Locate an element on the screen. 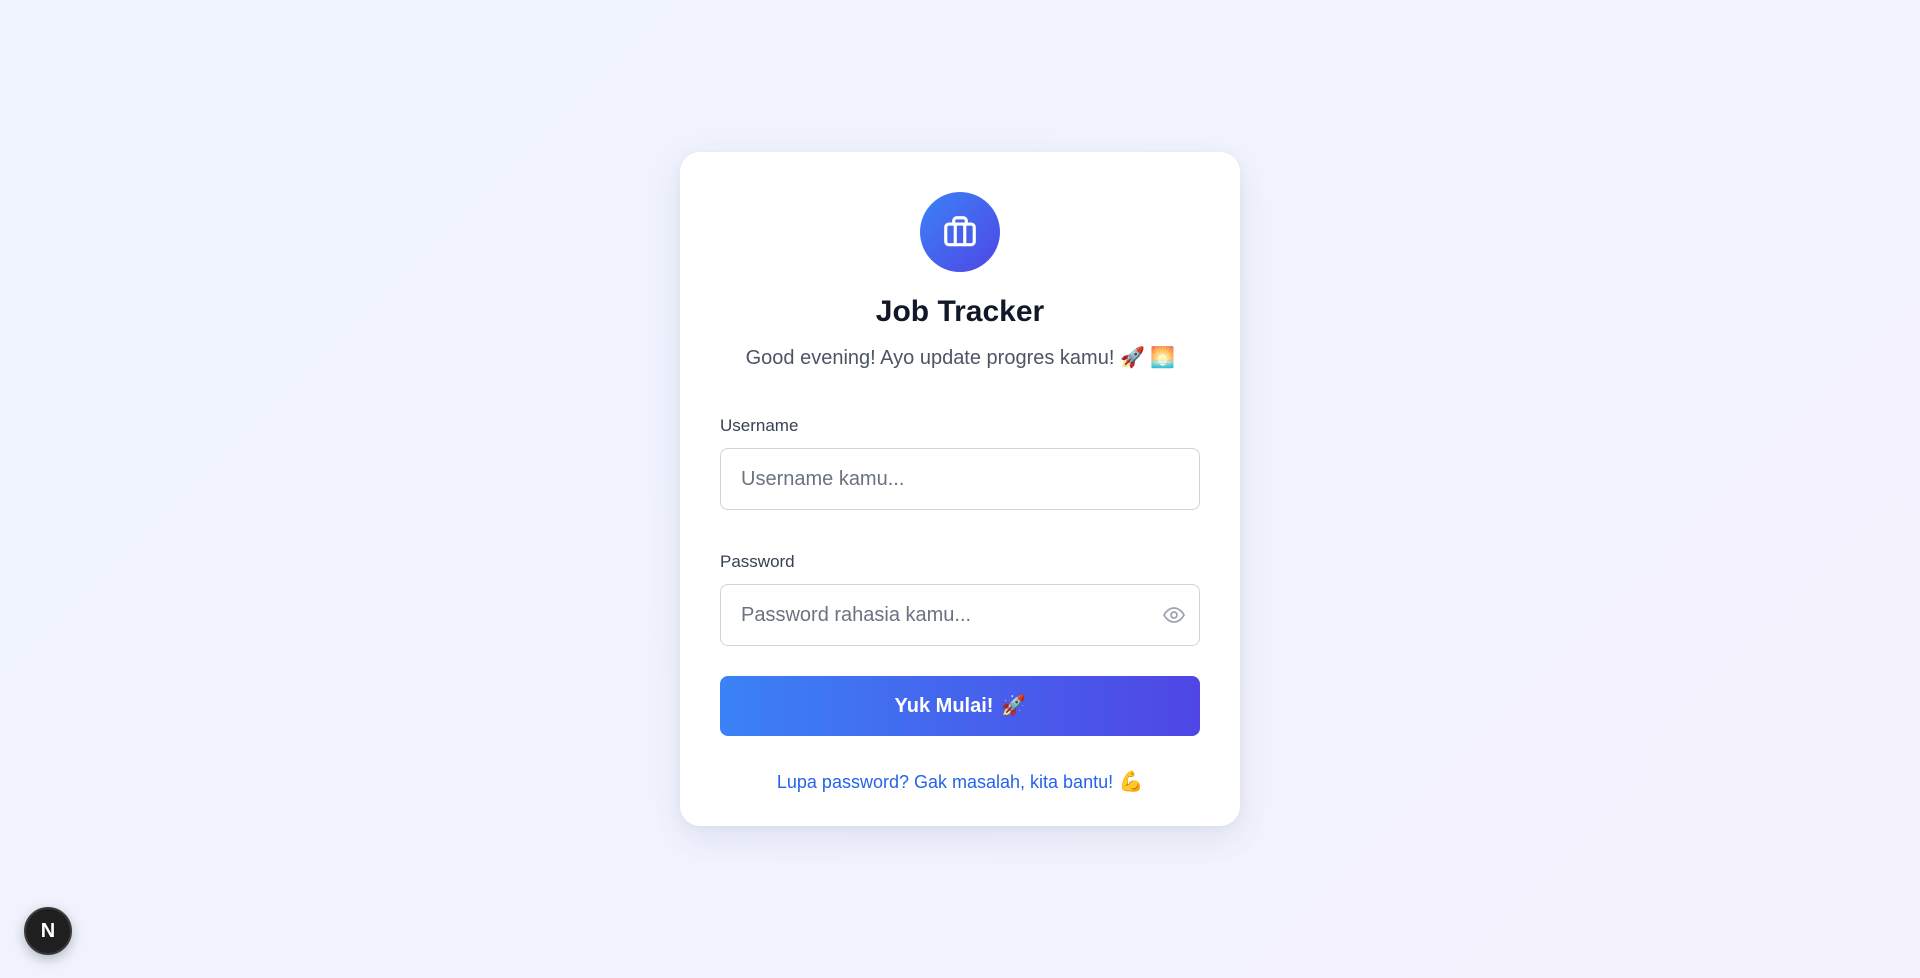 The height and width of the screenshot is (978, 1920). submit-button: Yuk Mulai! 🚀 is located at coordinates (960, 706).